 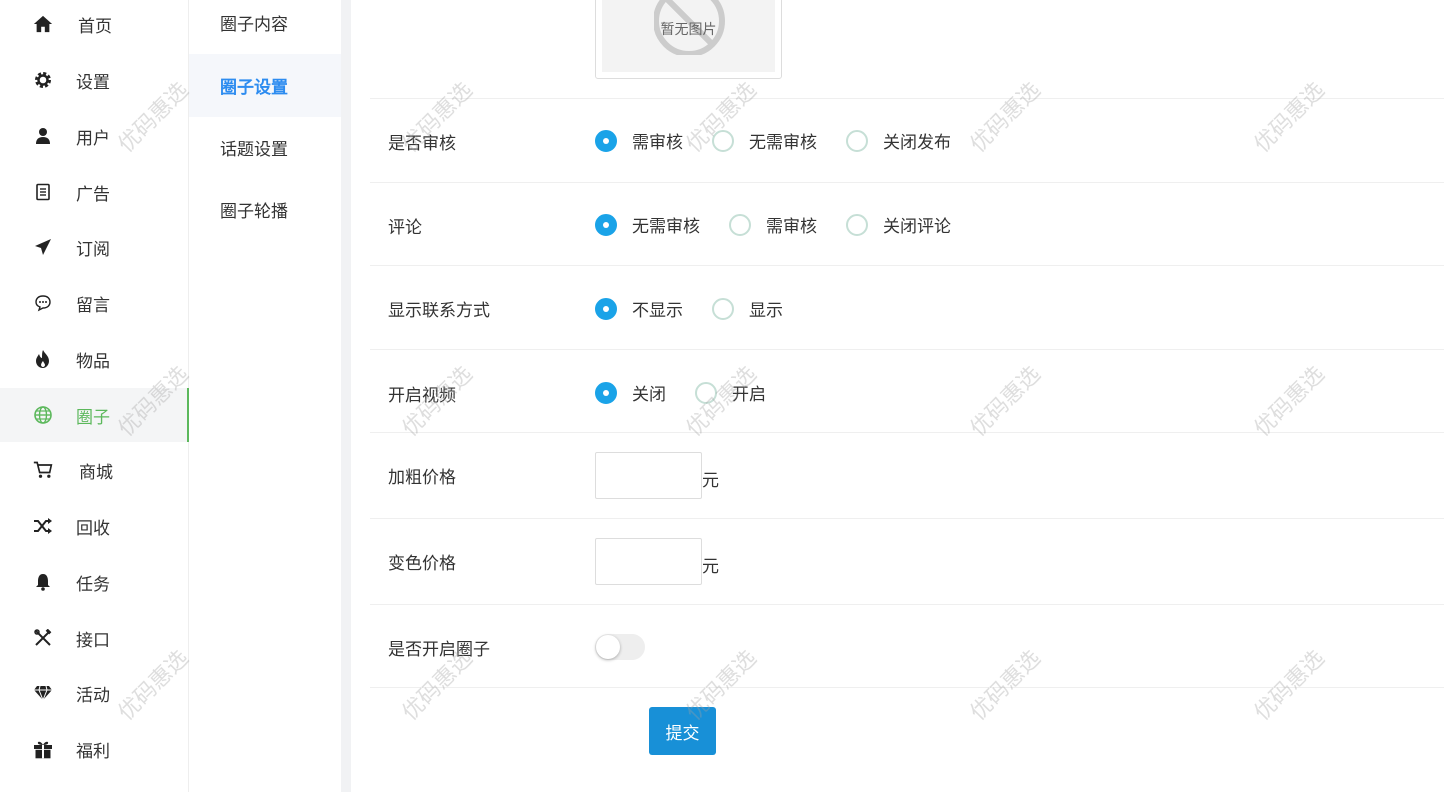 What do you see at coordinates (608, 647) in the screenshot?
I see `toggle-knob` at bounding box center [608, 647].